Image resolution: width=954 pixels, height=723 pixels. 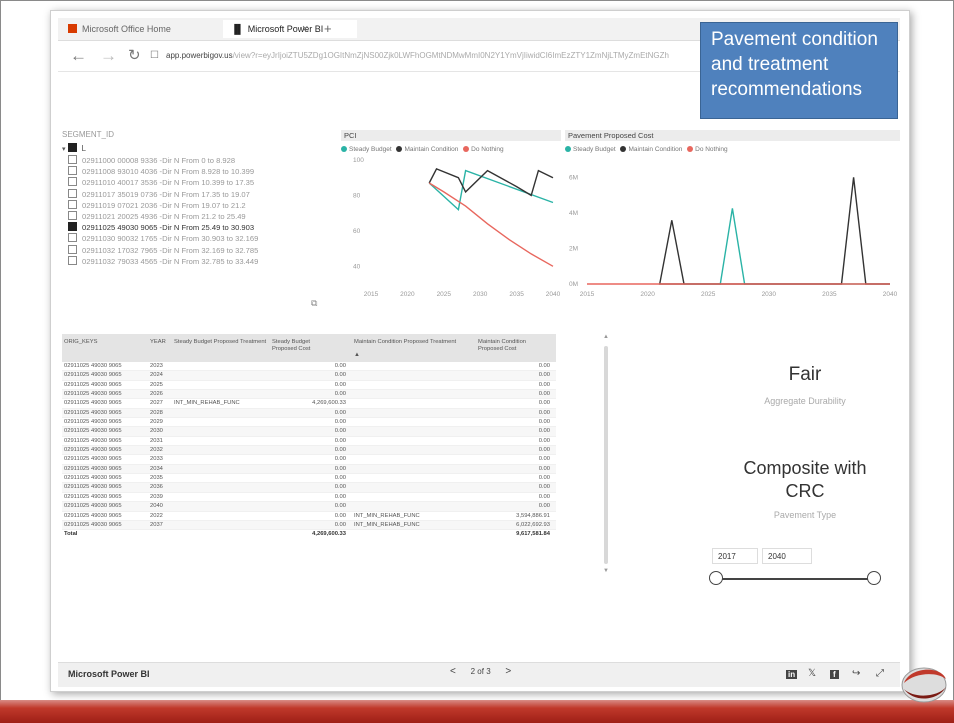 What do you see at coordinates (874, 578) in the screenshot?
I see `year-slider-end-handle` at bounding box center [874, 578].